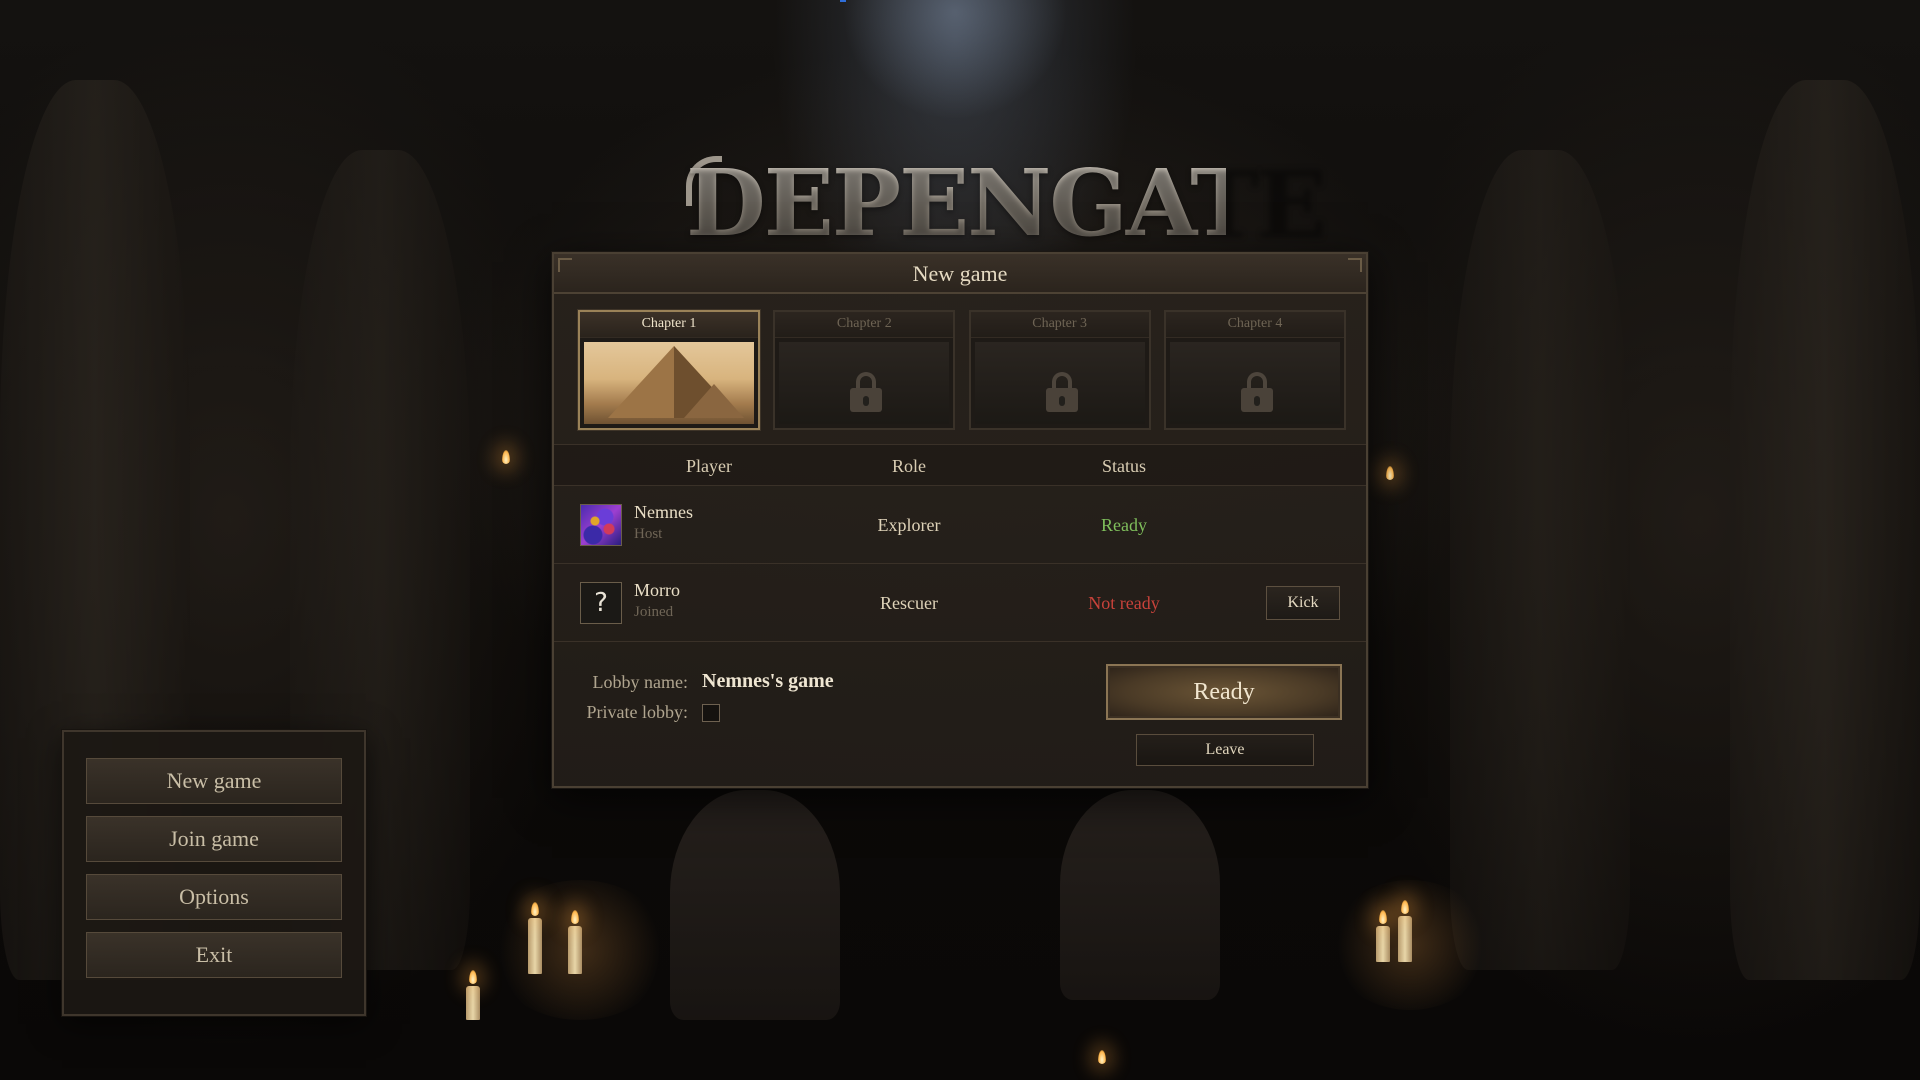  Describe the element at coordinates (214, 781) in the screenshot. I see `menu-new-game-button: New game` at that location.